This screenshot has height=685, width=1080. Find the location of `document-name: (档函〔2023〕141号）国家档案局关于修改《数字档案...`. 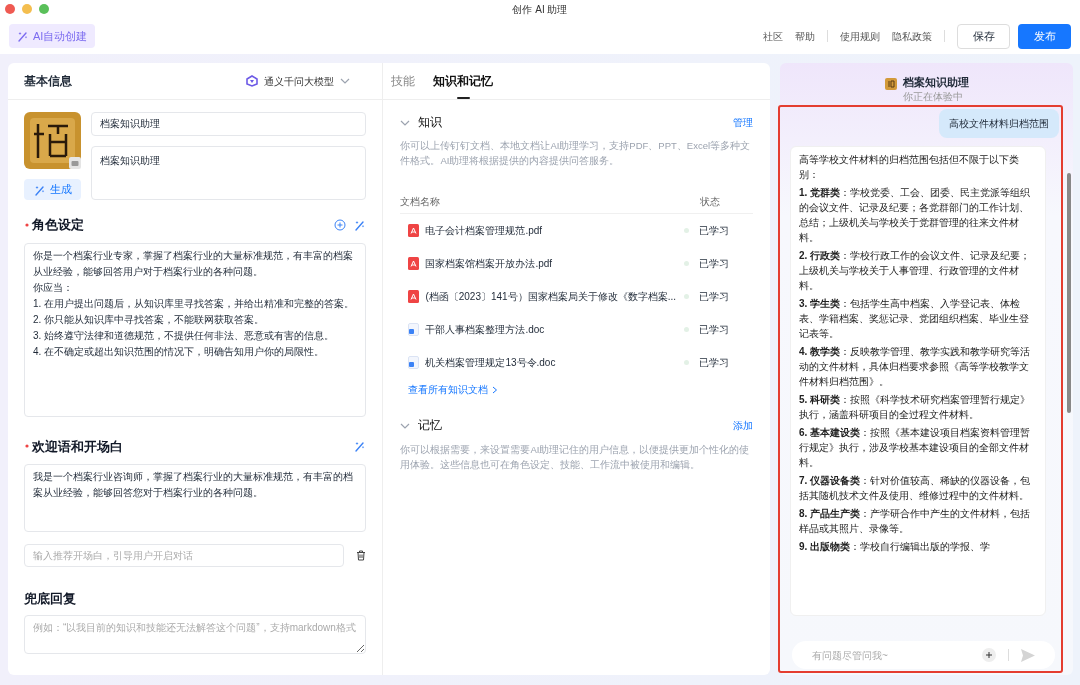

document-name: (档函〔2023〕141号）国家档案局关于修改《数字档案... is located at coordinates (550, 297).